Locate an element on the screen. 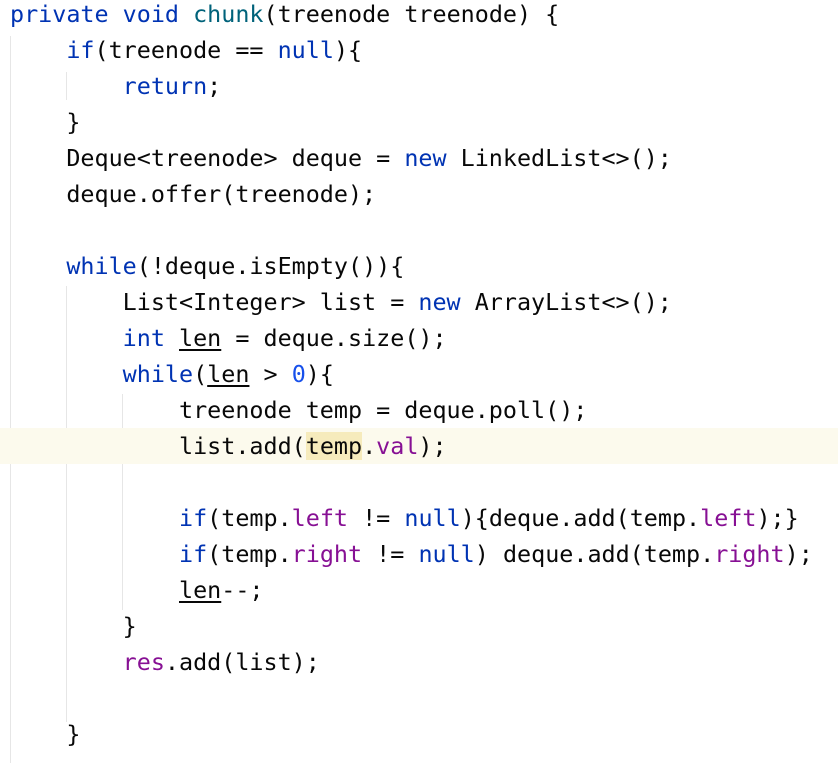  code-text: while(!deque.isEmpty()){ is located at coordinates (207, 266).